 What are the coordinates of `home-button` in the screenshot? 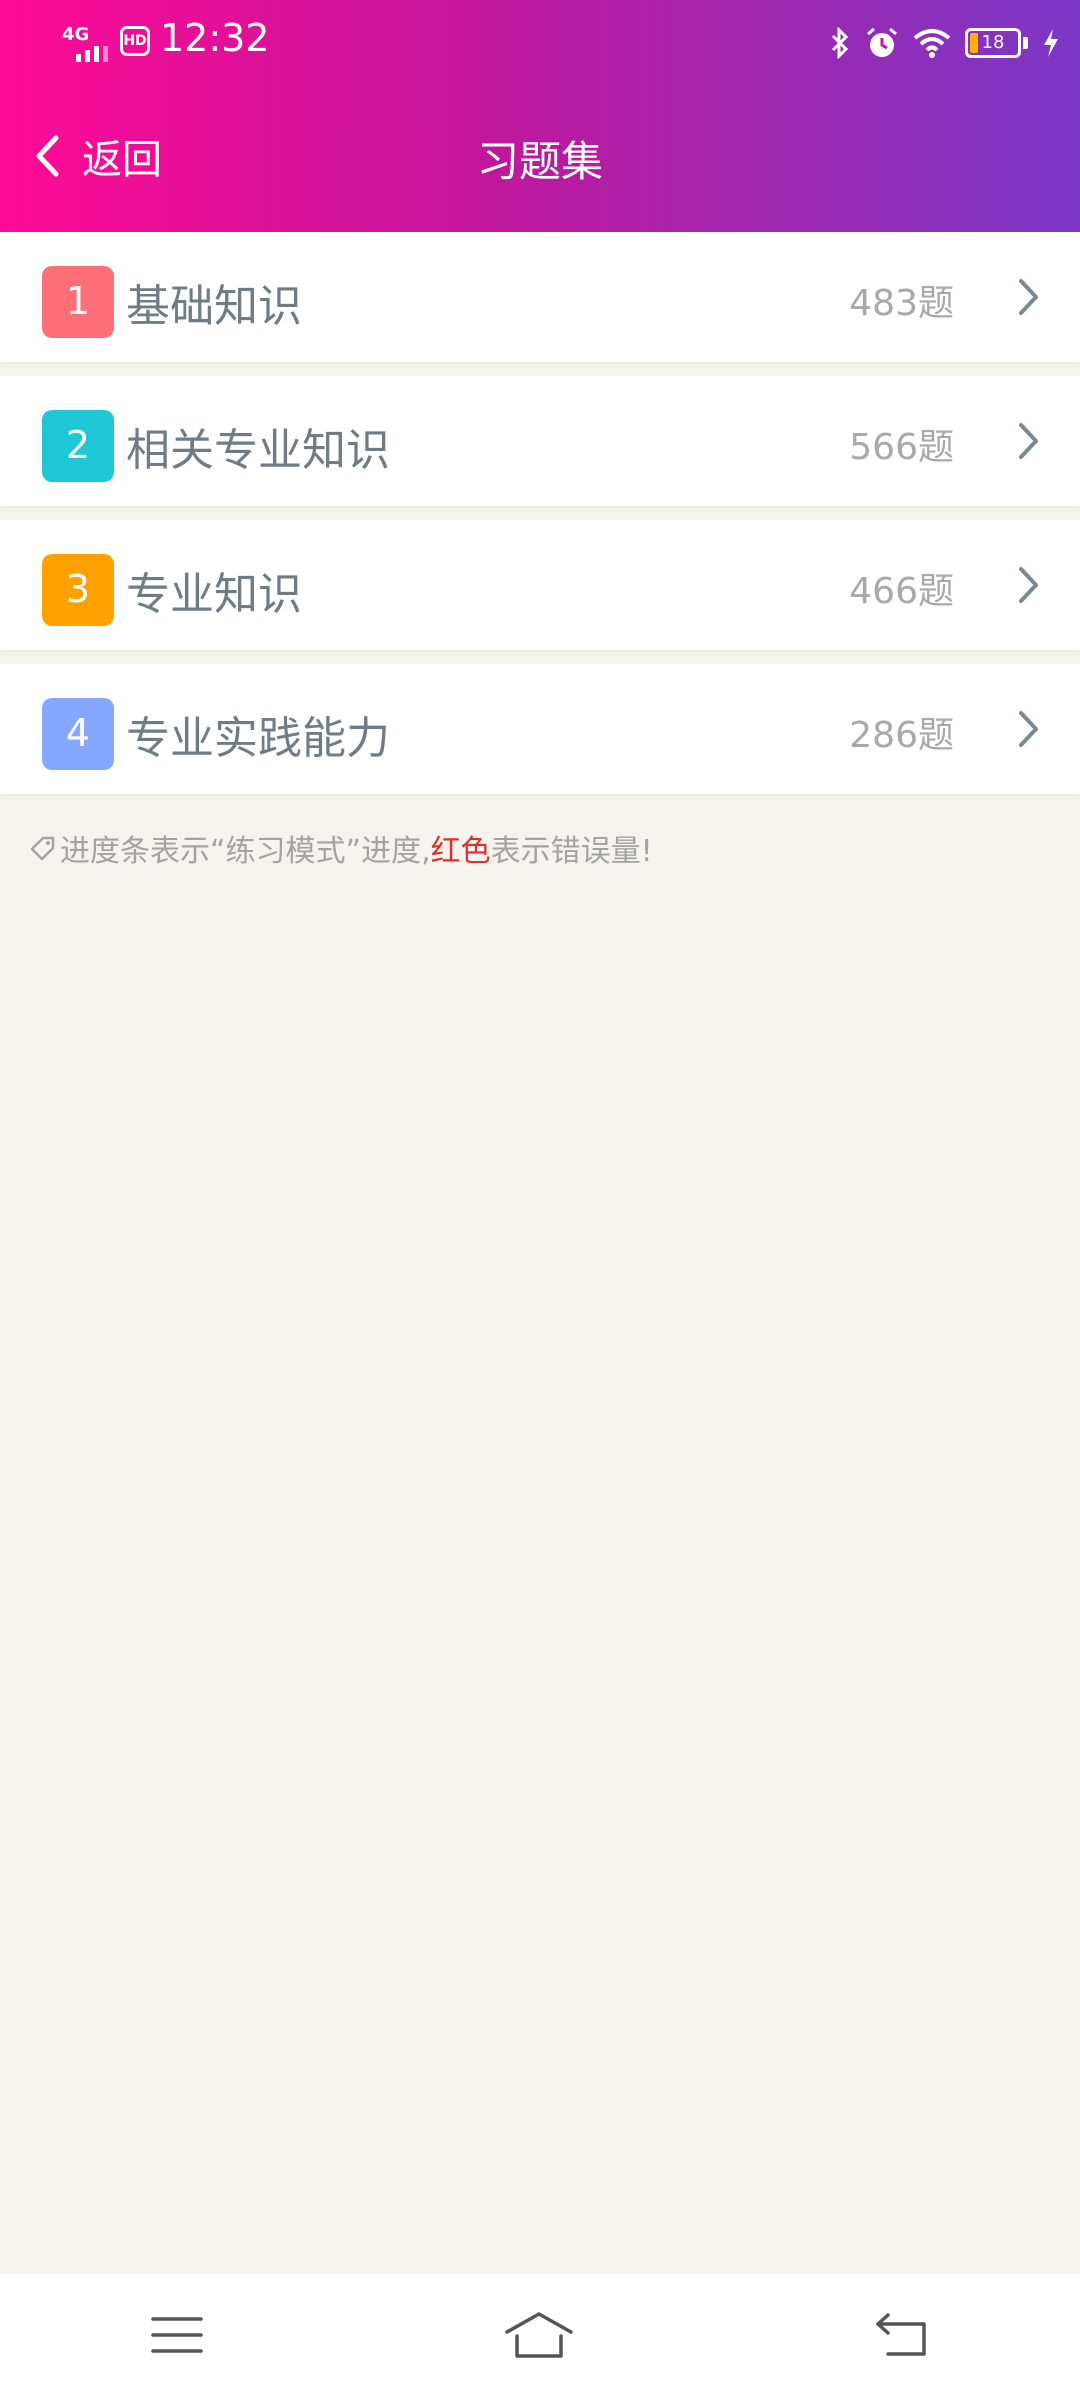 It's located at (539, 2337).